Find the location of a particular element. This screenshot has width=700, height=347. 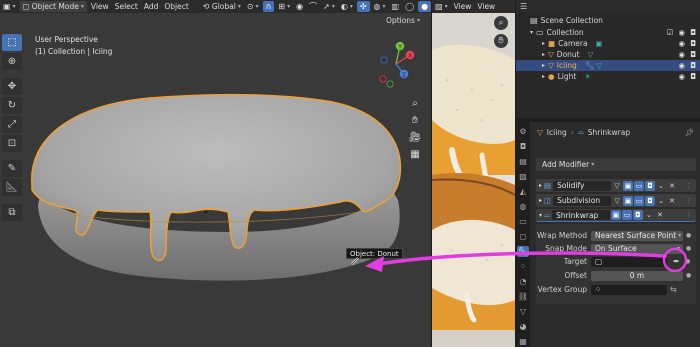

eyedropper-button: ✒ is located at coordinates (676, 261).